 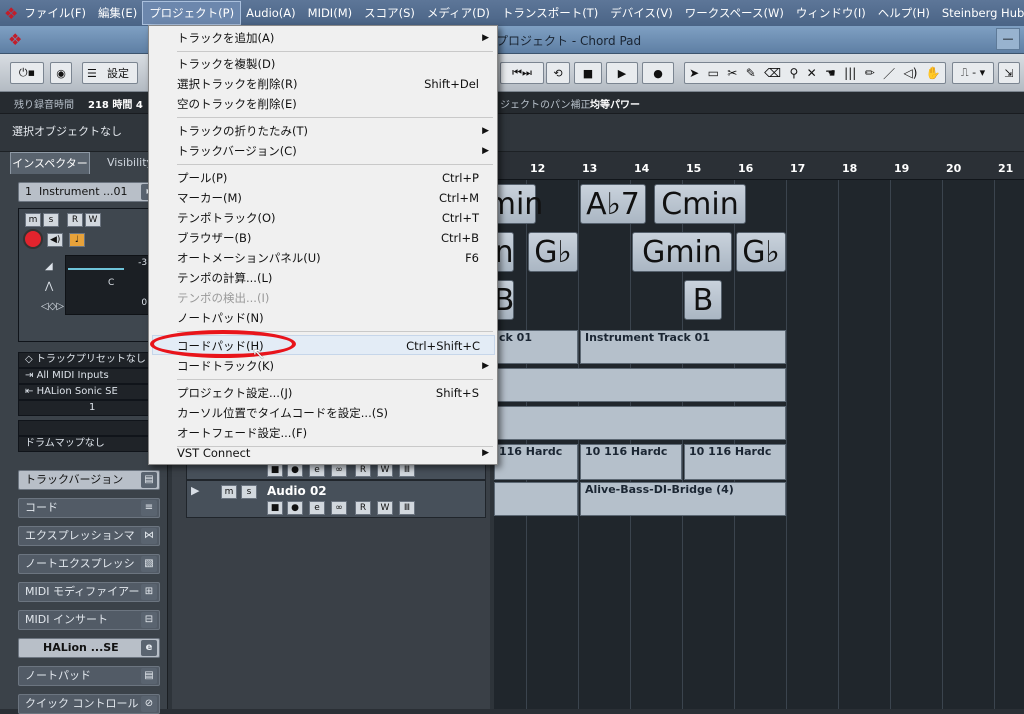 I want to click on stop-icon: ■, so click(x=588, y=73).